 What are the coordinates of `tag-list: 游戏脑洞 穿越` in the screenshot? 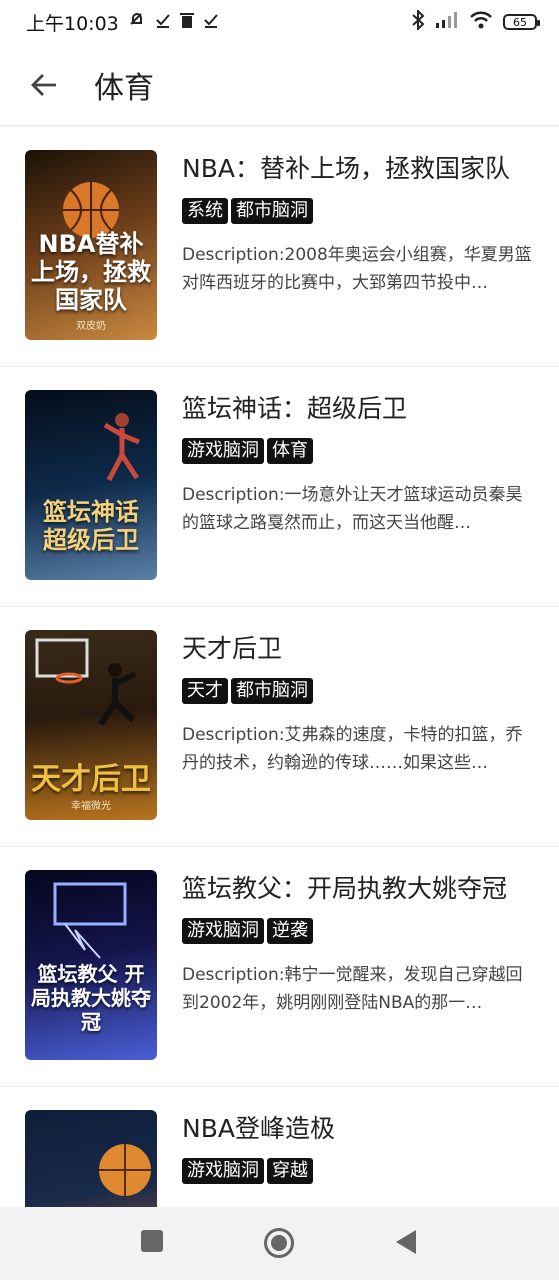 It's located at (247, 1171).